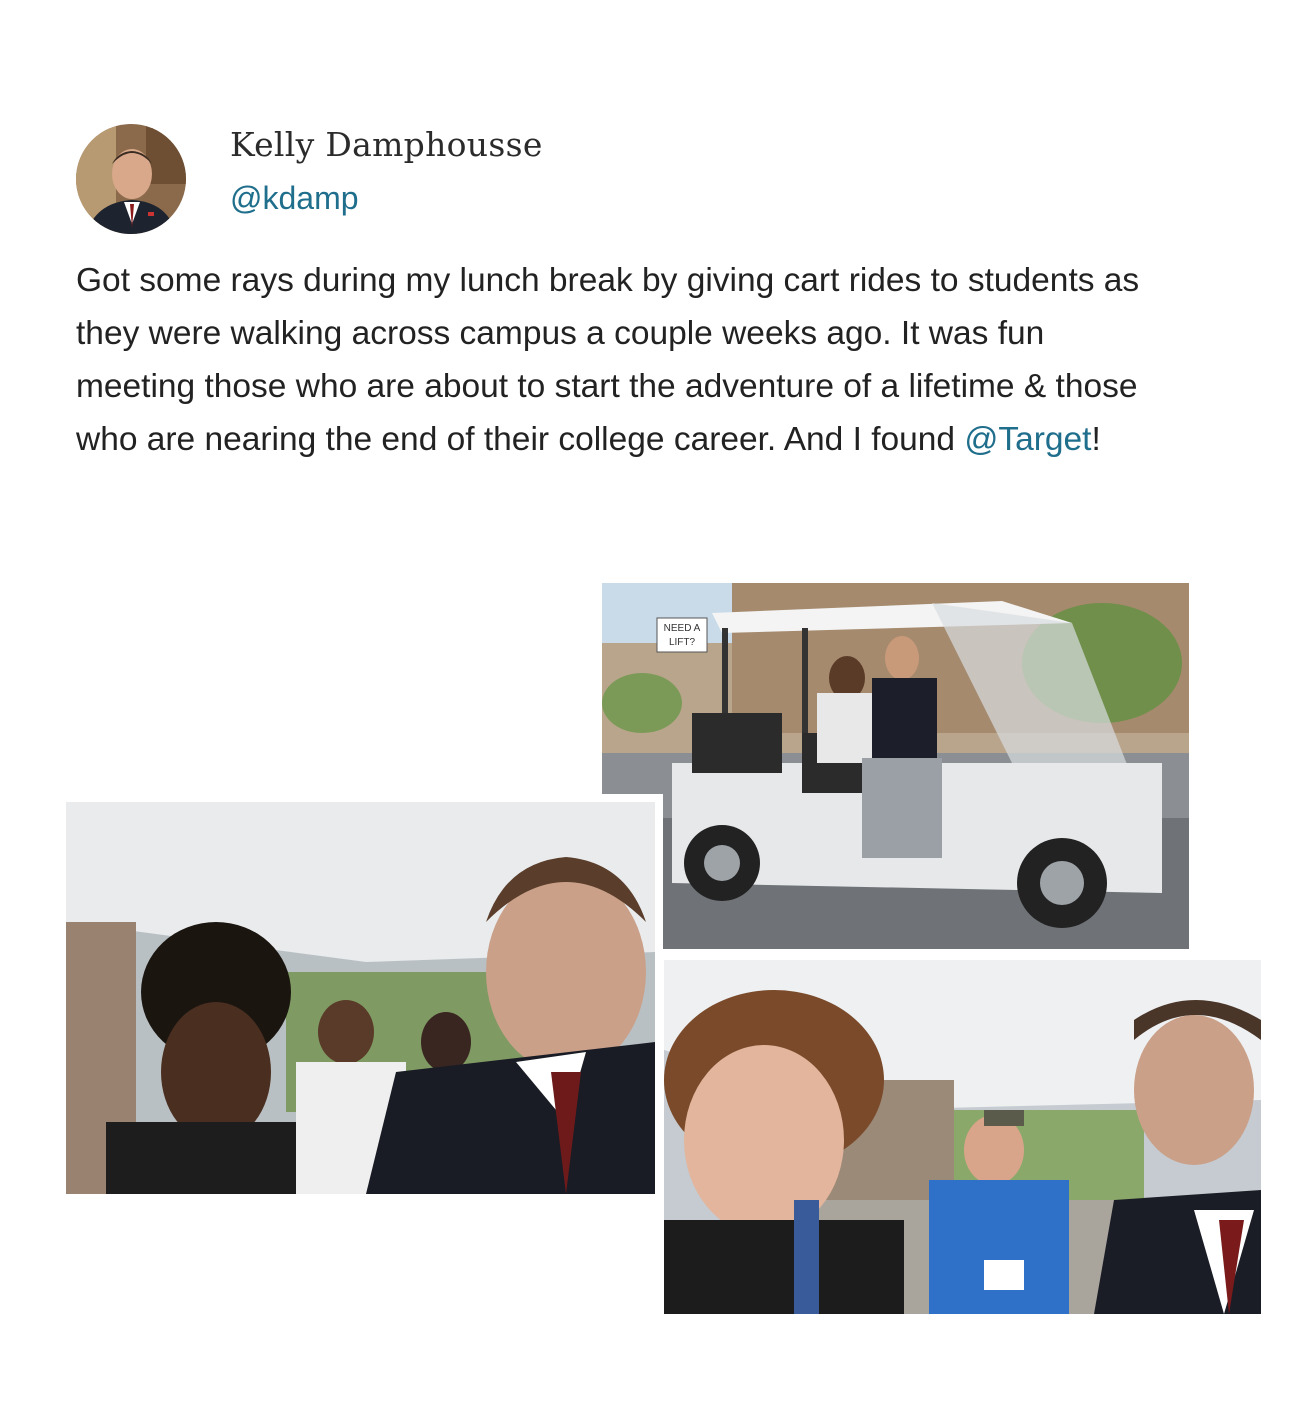 The image size is (1297, 1421). I want to click on target-mention-link: @Target, so click(1027, 439).